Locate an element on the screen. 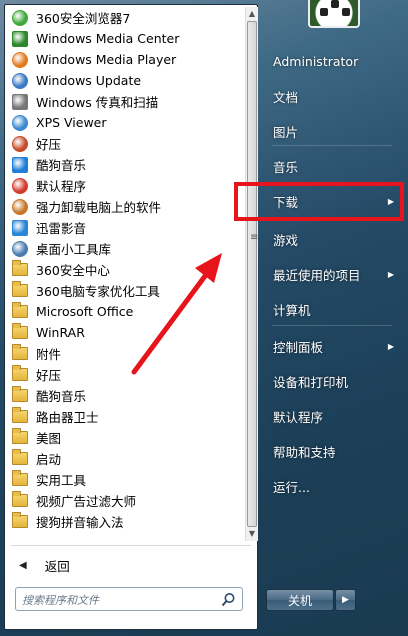  program-item: 桌面小工具库 is located at coordinates (126, 248).